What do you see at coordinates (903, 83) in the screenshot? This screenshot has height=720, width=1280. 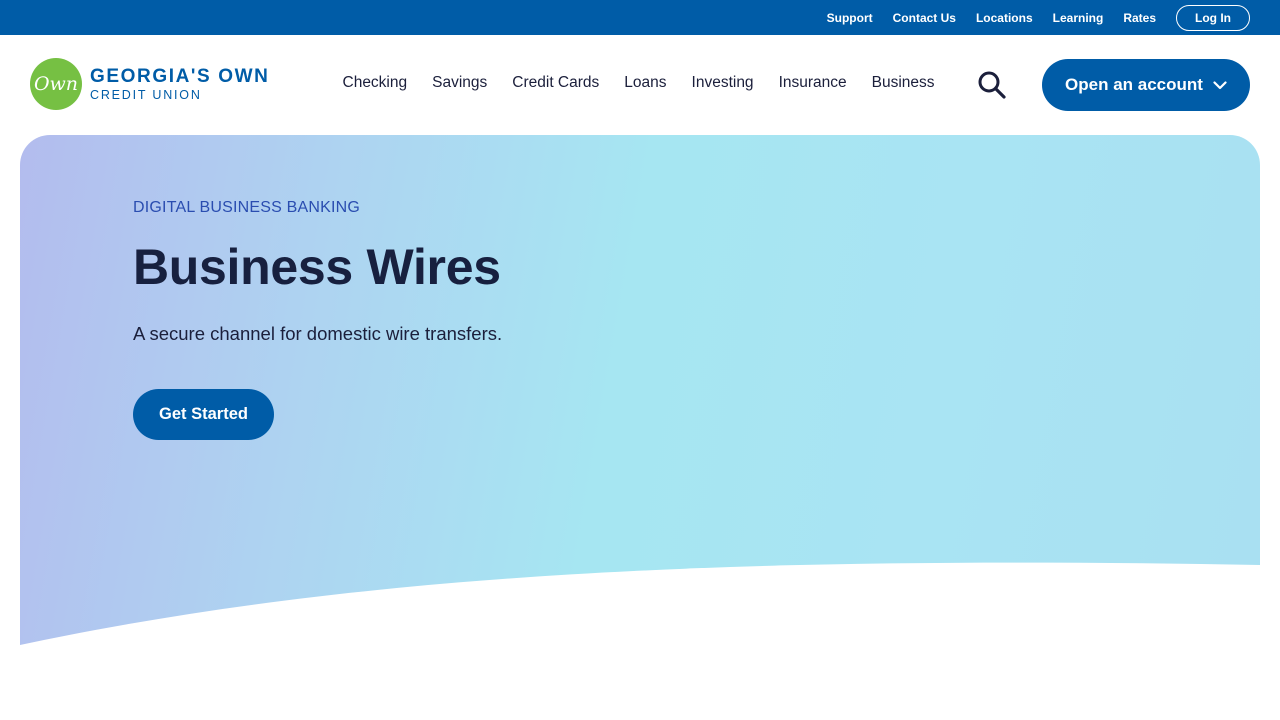 I see `nav-item-business: Business` at bounding box center [903, 83].